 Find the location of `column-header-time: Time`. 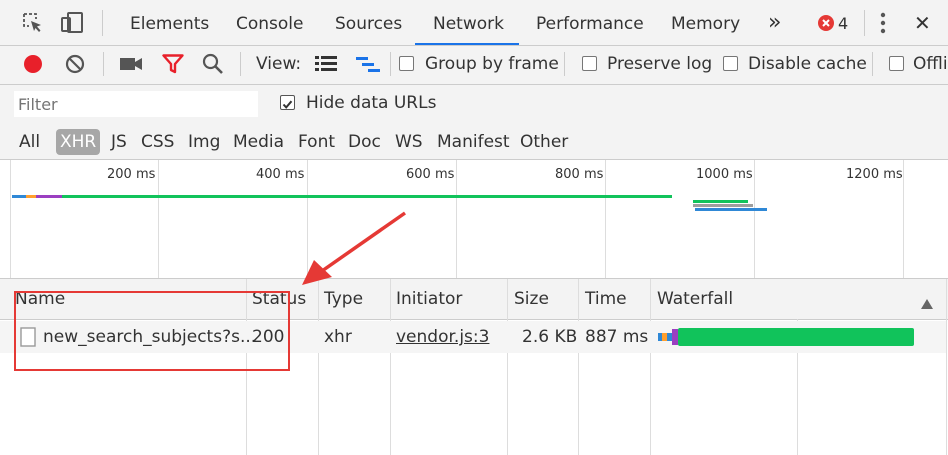

column-header-time: Time is located at coordinates (606, 299).